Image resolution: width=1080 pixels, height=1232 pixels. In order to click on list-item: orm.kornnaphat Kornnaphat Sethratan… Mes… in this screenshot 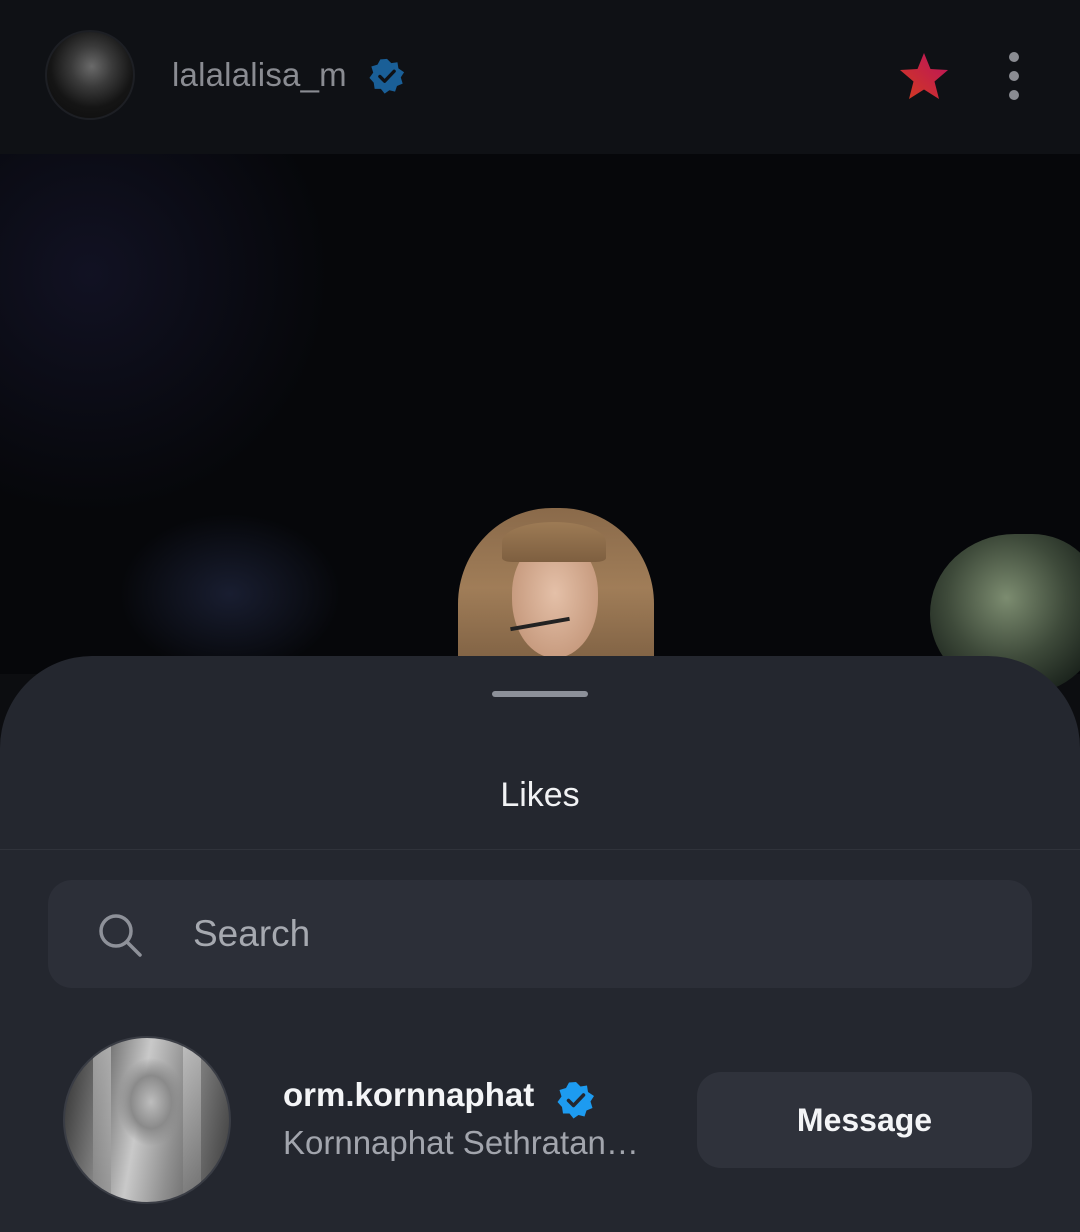, I will do `click(540, 1120)`.